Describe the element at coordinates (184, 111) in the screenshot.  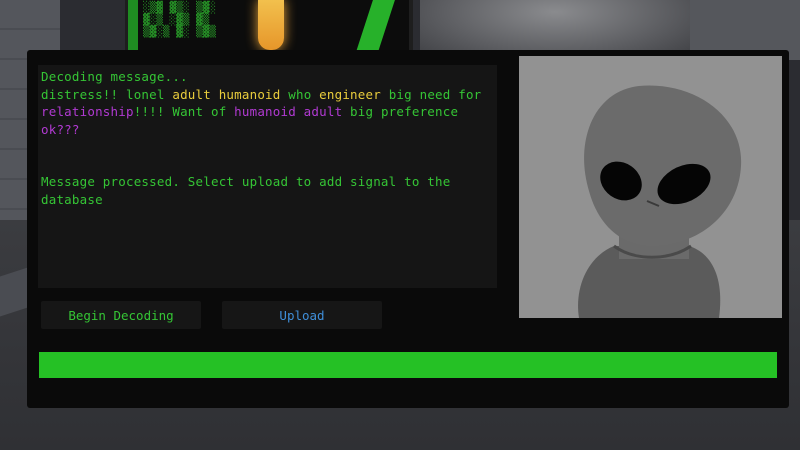
I see `decoded-word-6: !!!! Want of` at that location.